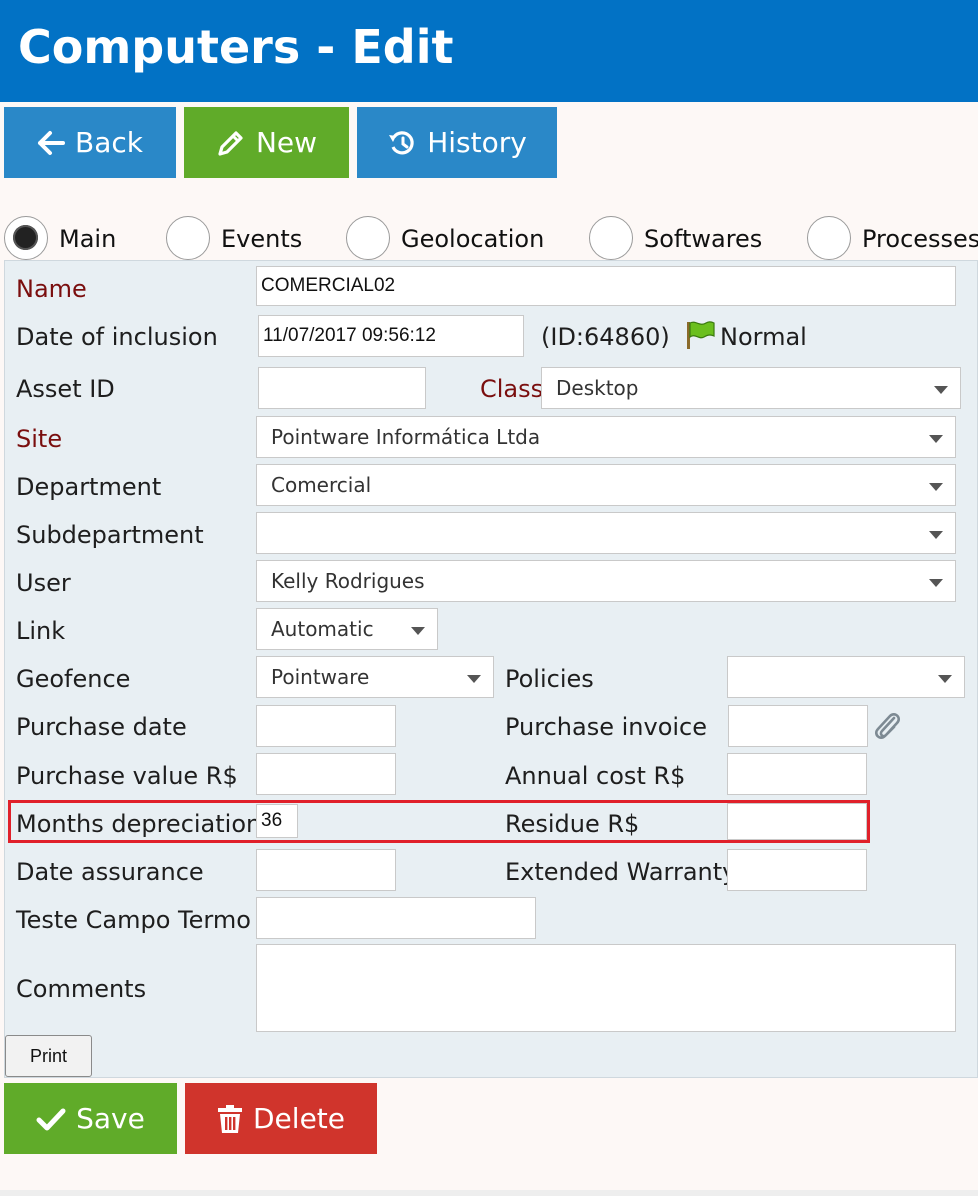  What do you see at coordinates (326, 726) in the screenshot?
I see `purchase-date-input` at bounding box center [326, 726].